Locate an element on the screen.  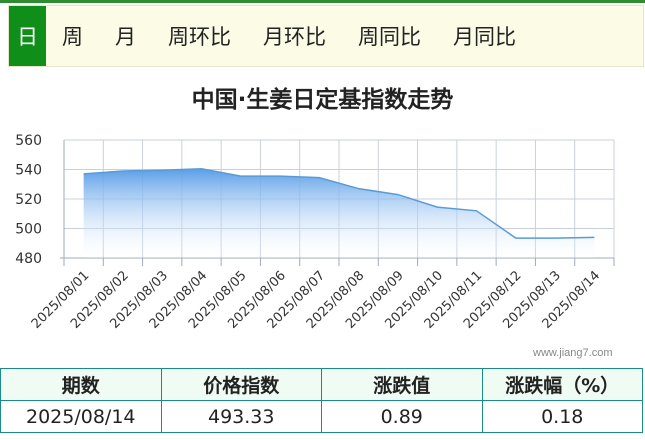
header-change-percent: 涨跌幅（%） is located at coordinates (562, 384).